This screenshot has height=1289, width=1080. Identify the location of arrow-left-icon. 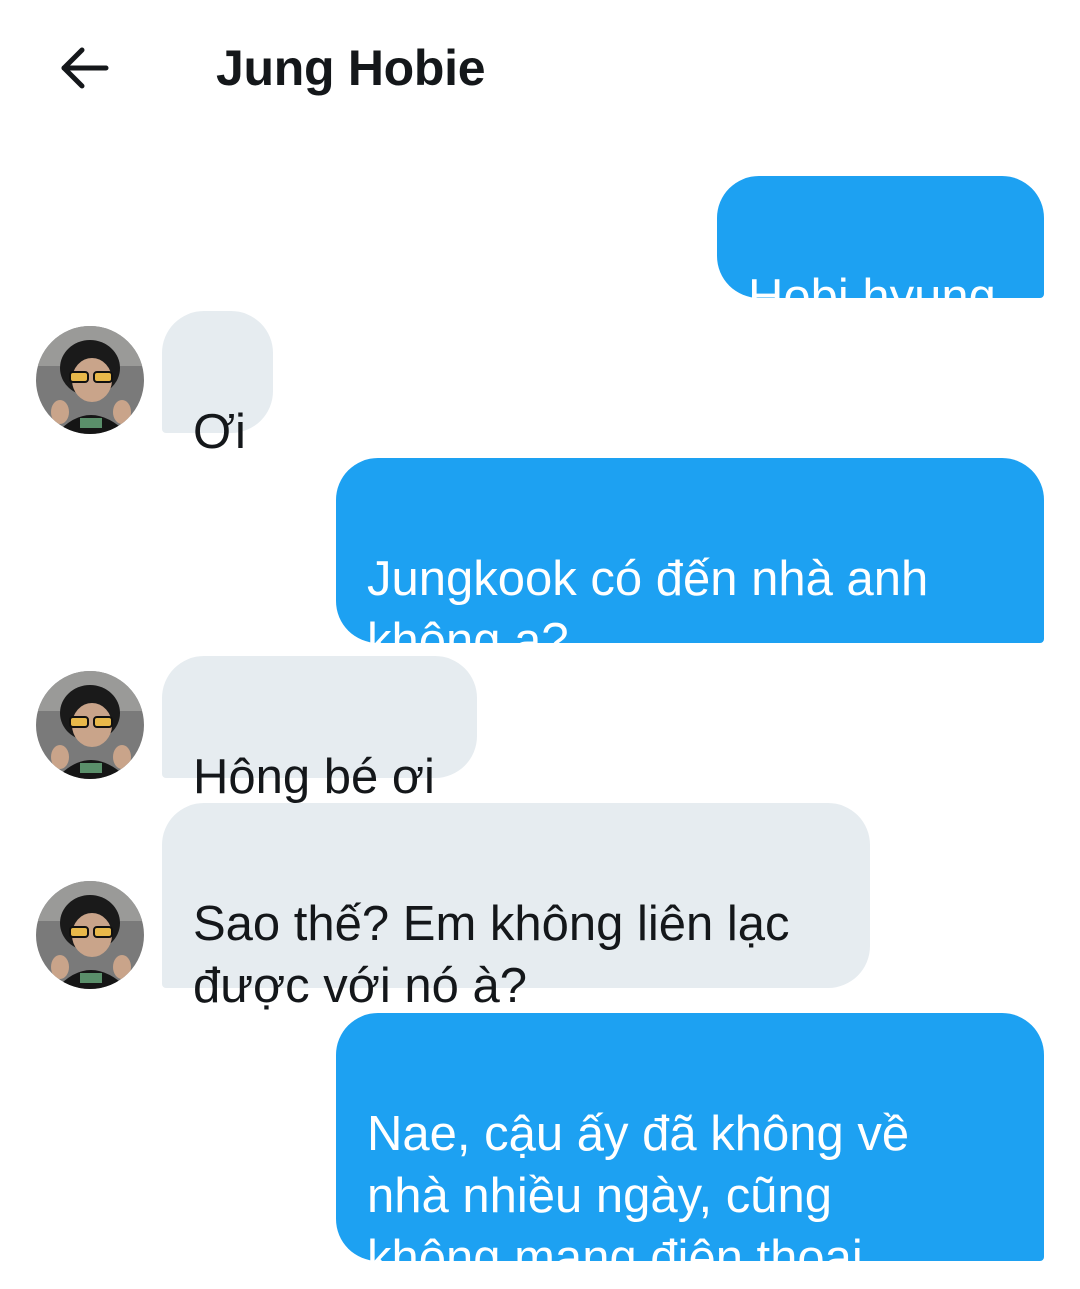
(85, 68).